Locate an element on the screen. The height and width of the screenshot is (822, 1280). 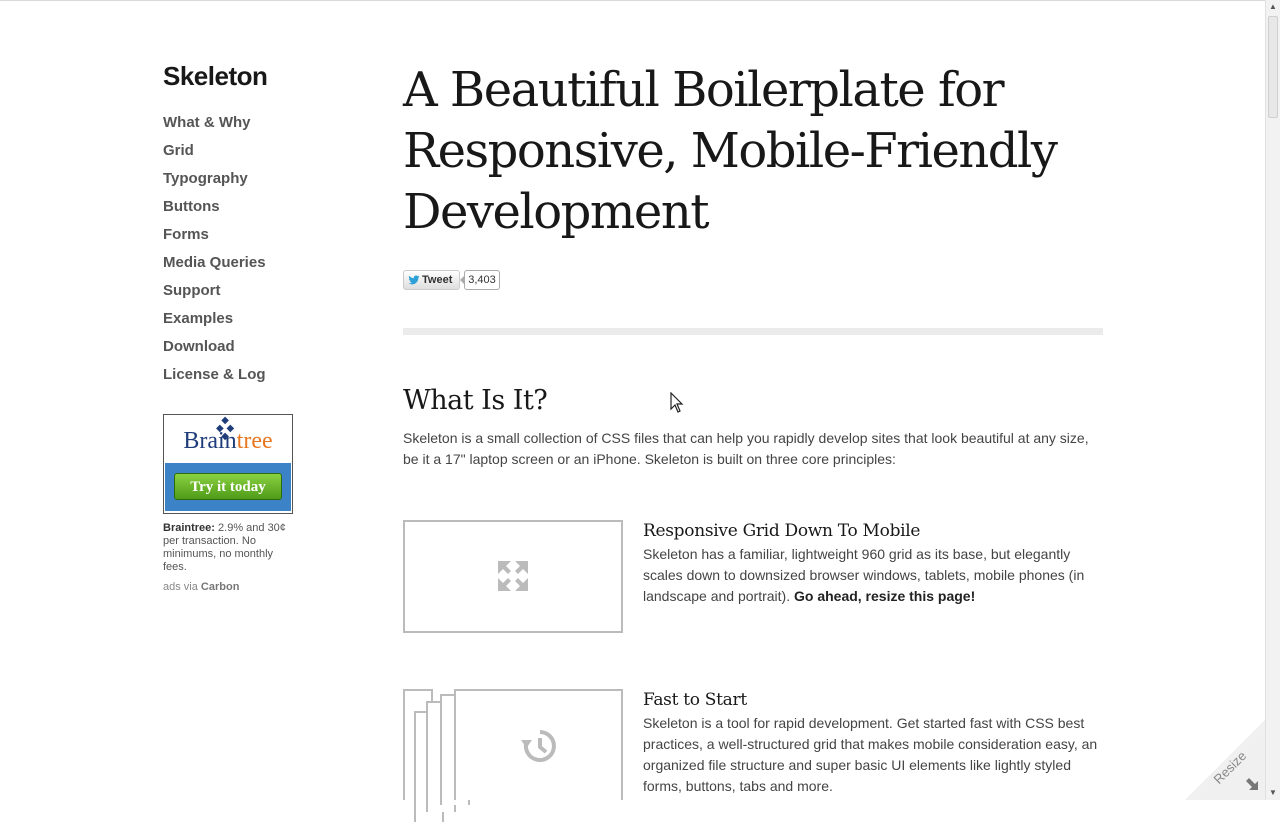
ad-via-link: Carbon is located at coordinates (220, 587).